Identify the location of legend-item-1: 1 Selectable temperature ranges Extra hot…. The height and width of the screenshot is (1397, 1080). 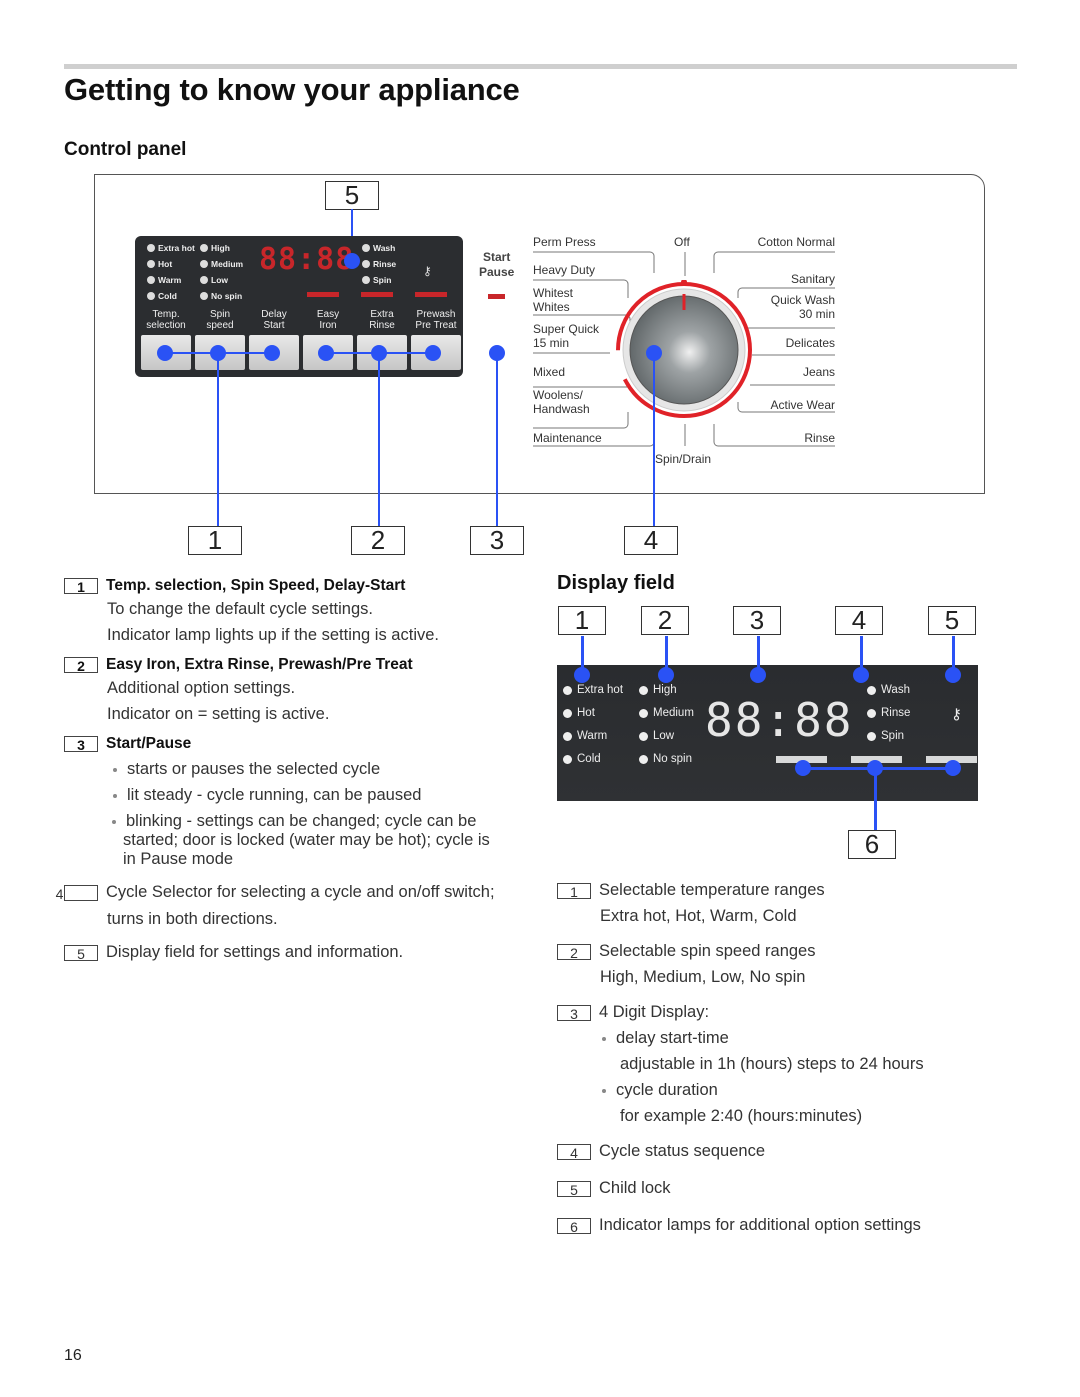
(777, 903).